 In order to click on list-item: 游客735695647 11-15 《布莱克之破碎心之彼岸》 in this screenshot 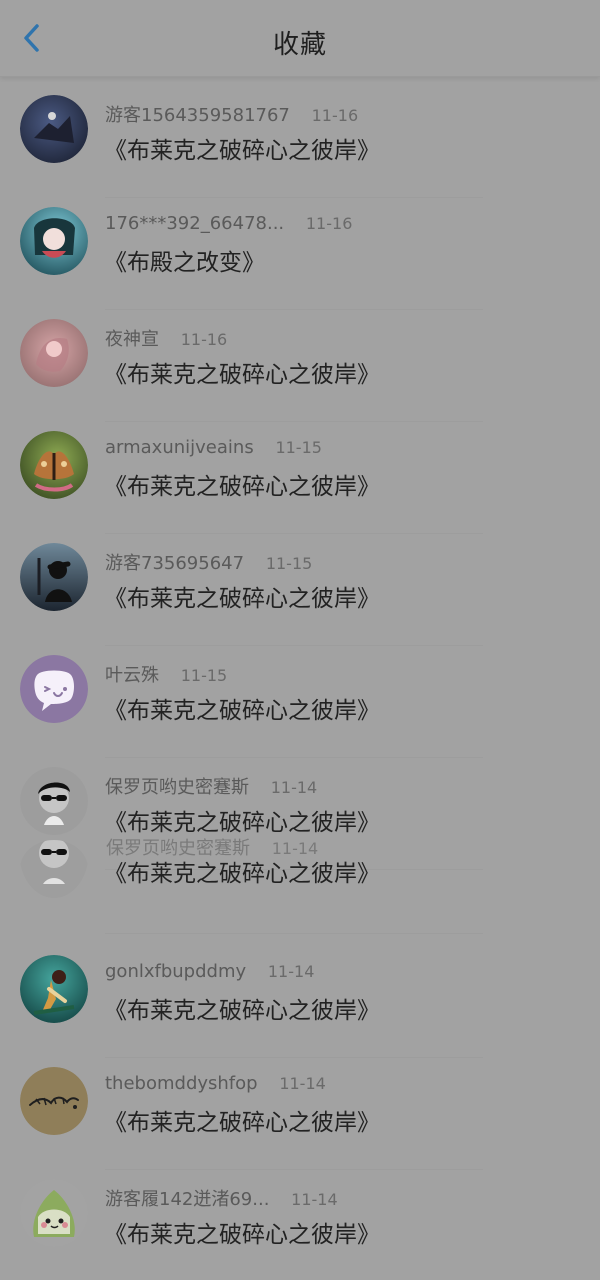, I will do `click(300, 590)`.